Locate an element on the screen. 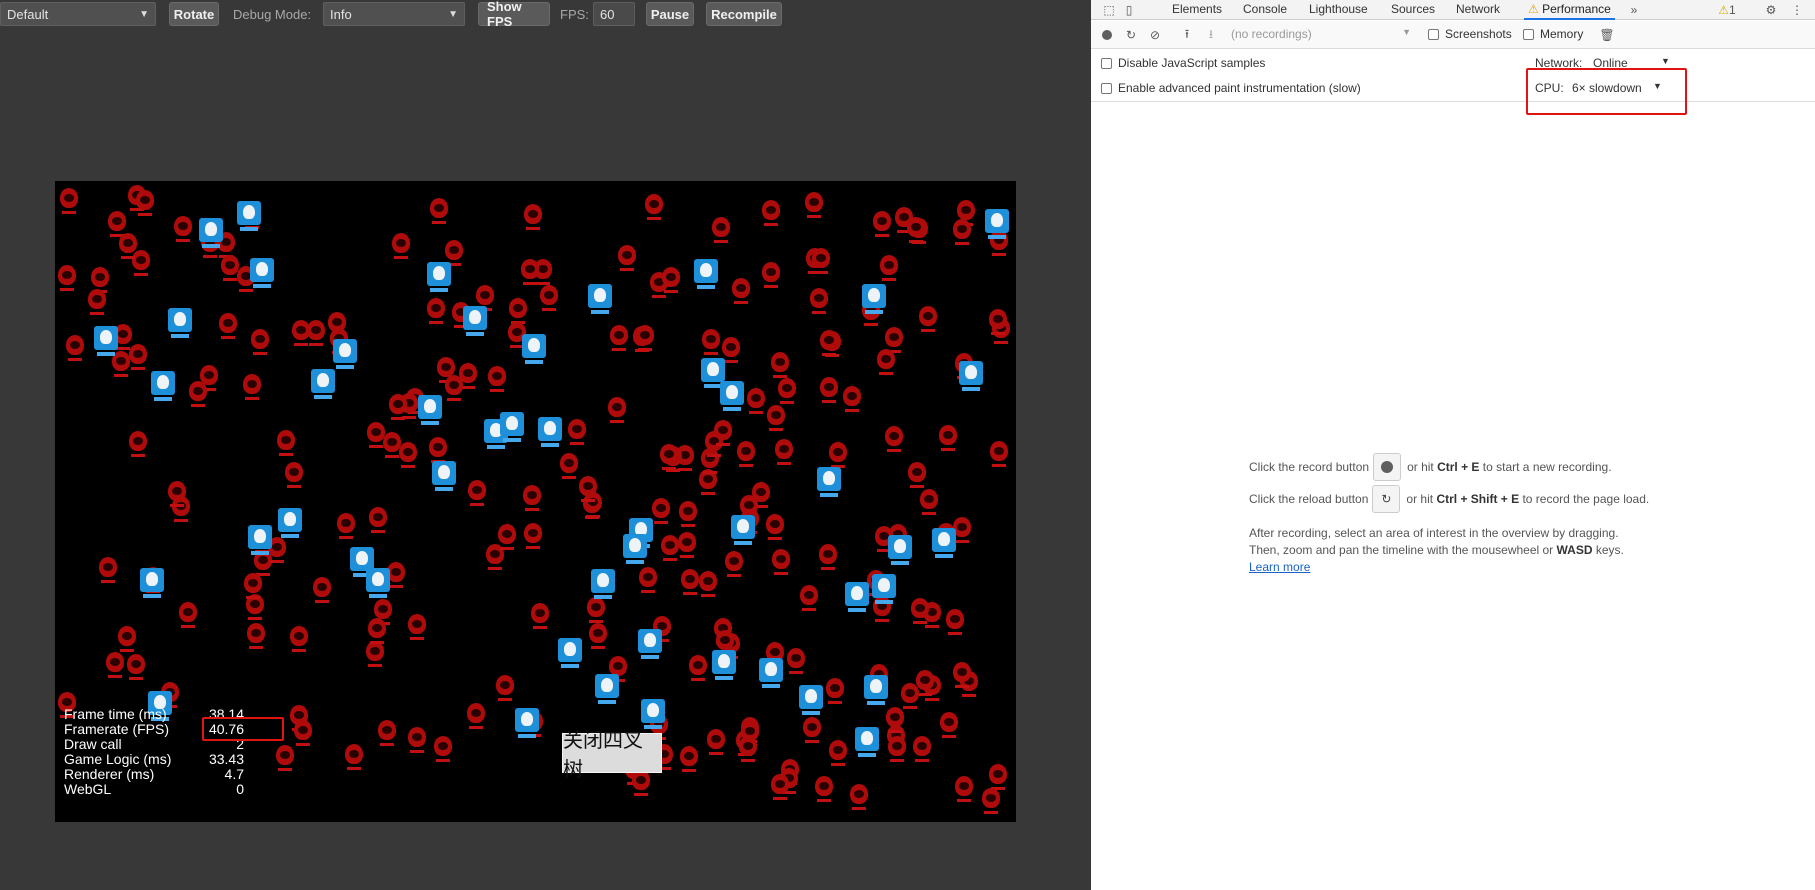 This screenshot has height=890, width=1815. learn-more-link: Learn more is located at coordinates (1279, 567).